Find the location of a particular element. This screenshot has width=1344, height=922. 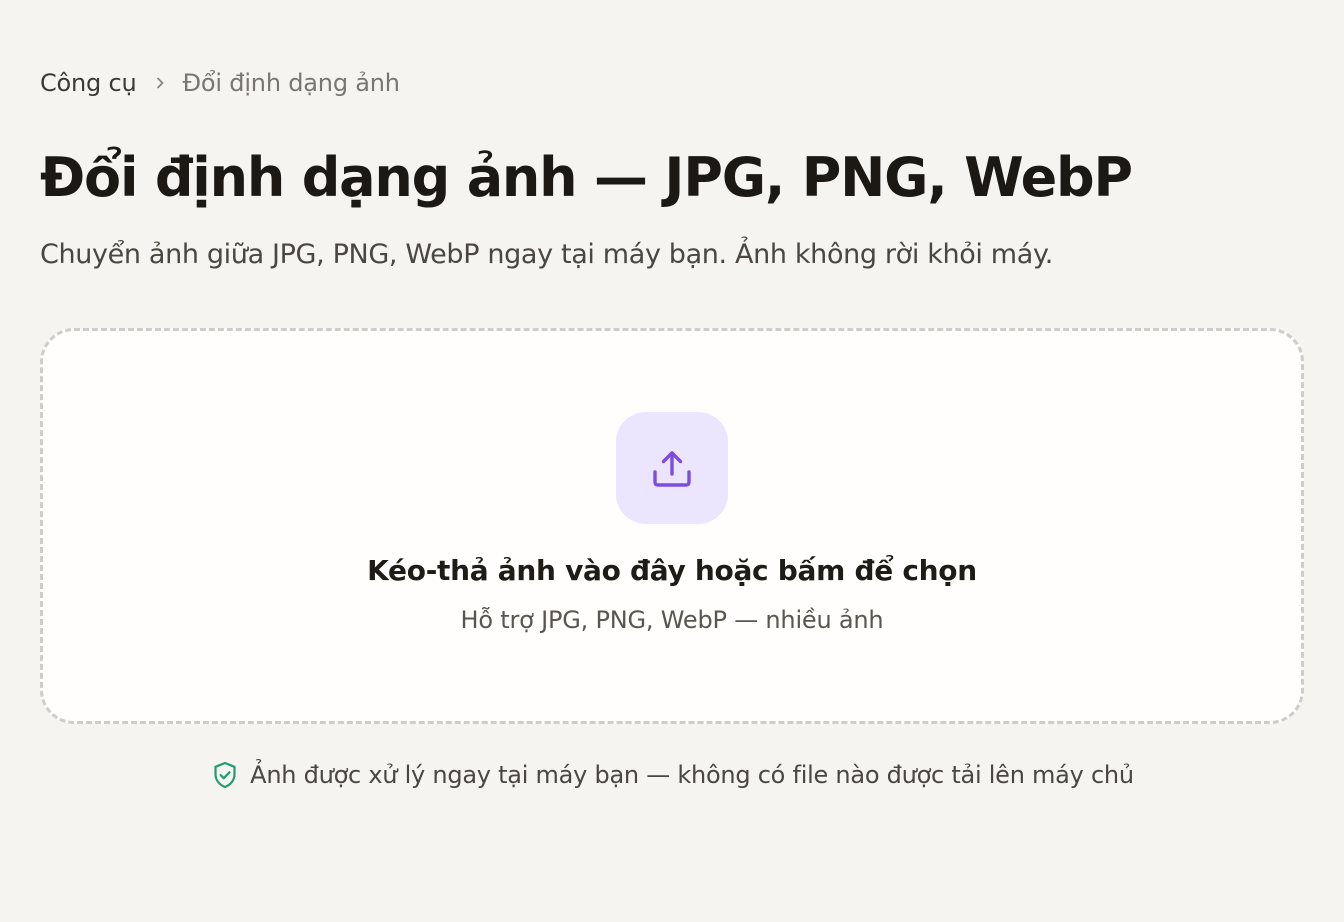

upload-icon-tile is located at coordinates (672, 468).